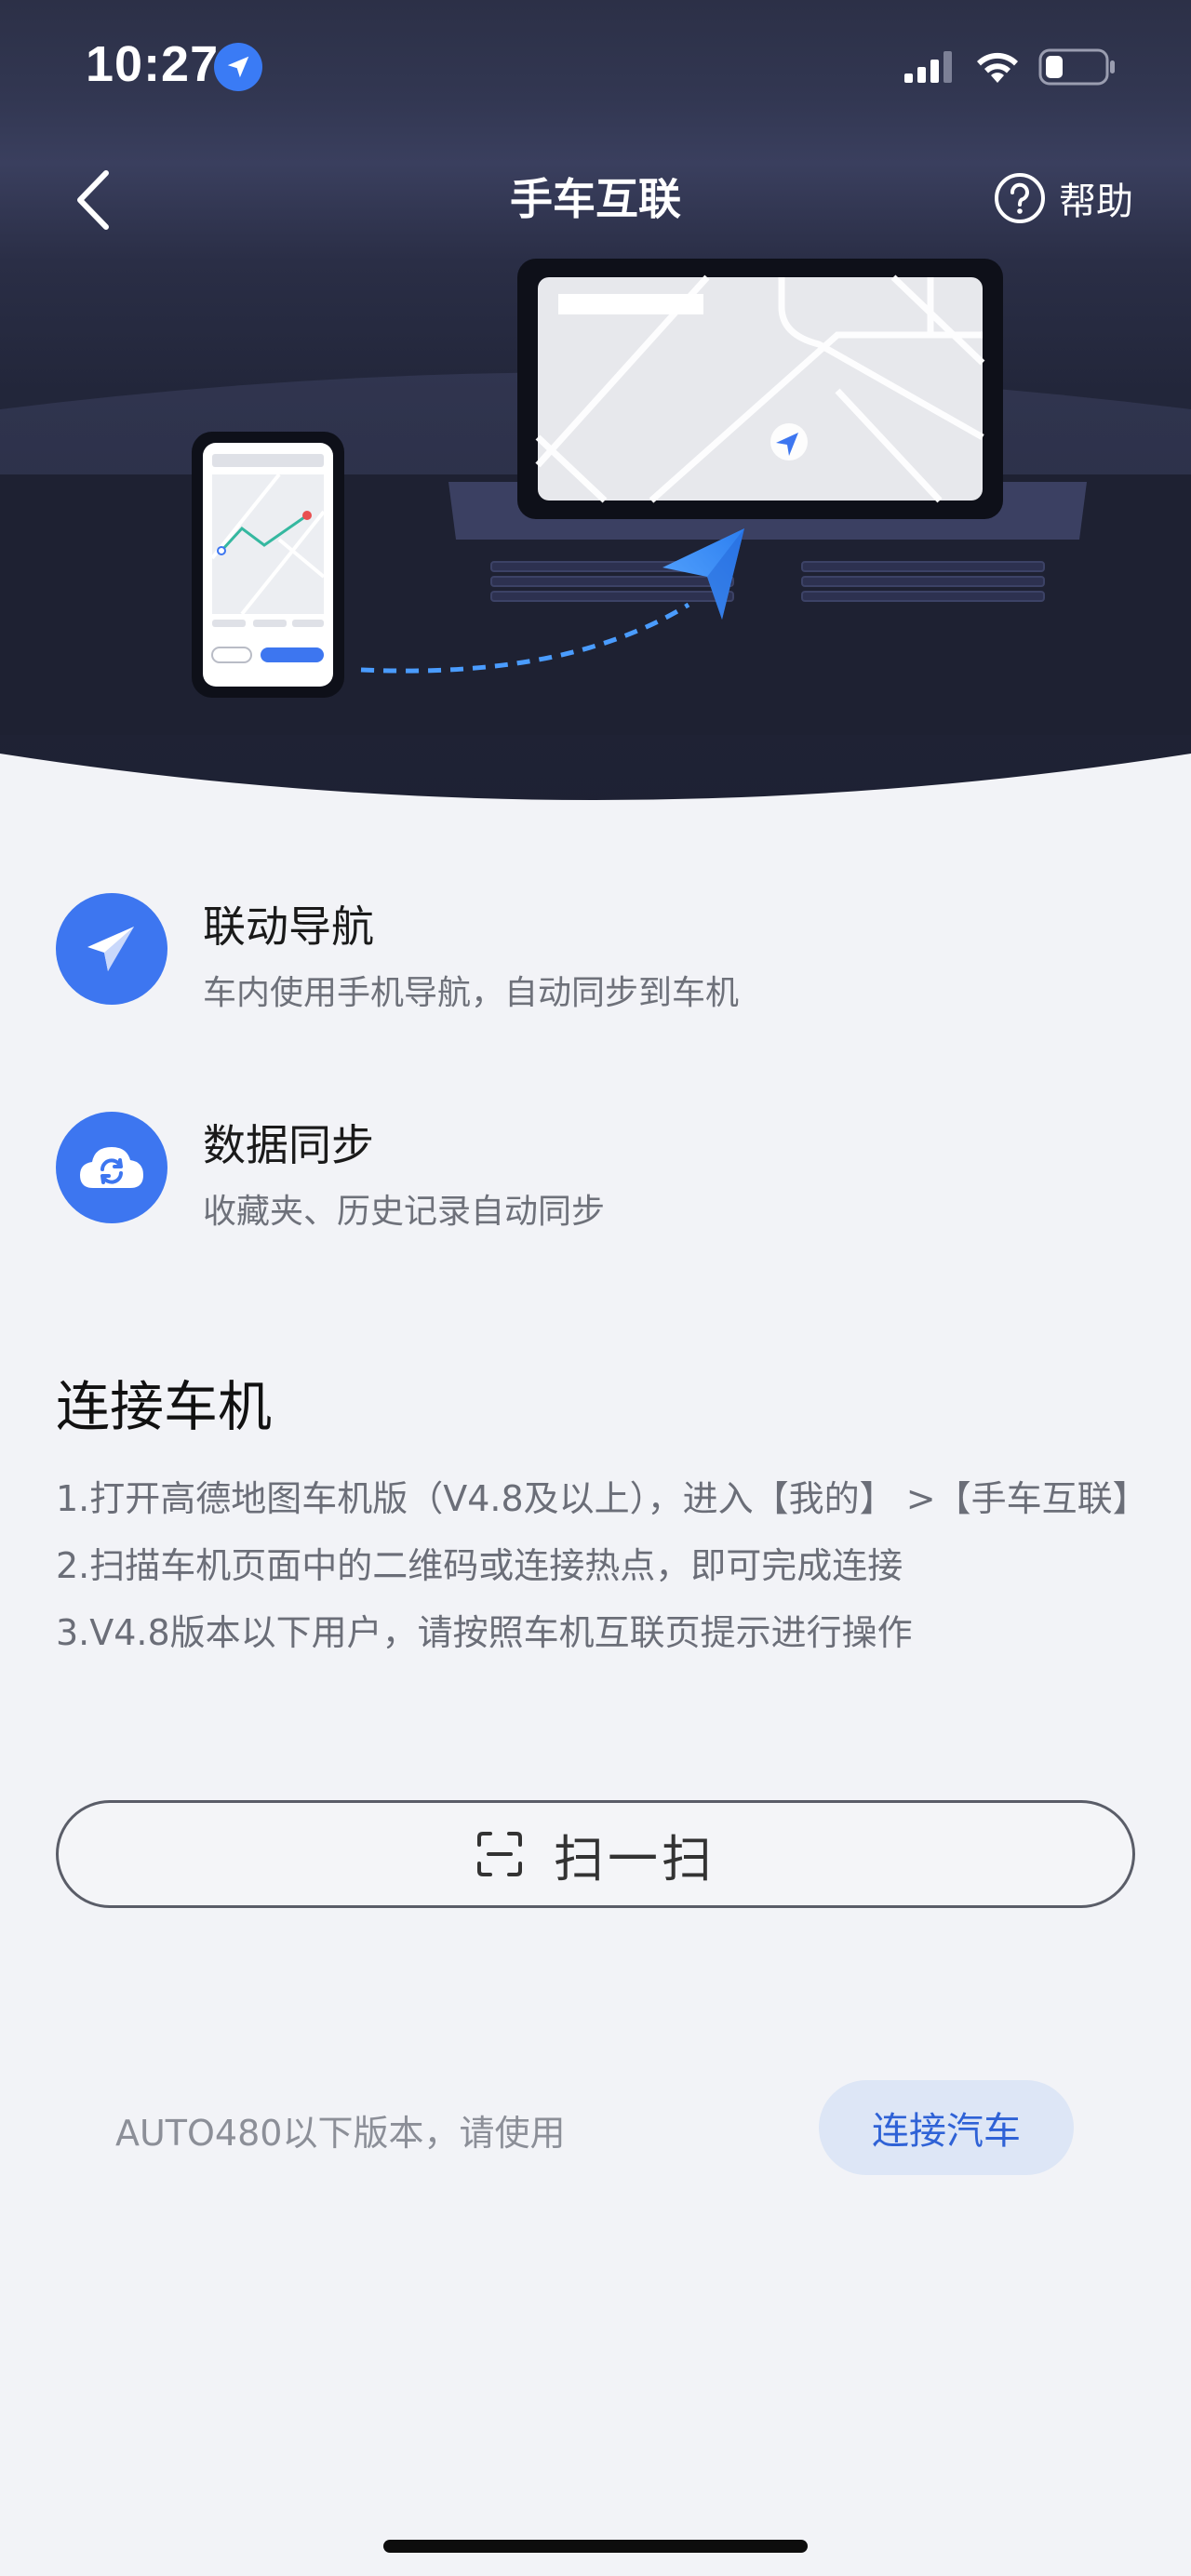  Describe the element at coordinates (153, 64) in the screenshot. I see `status-time: 10:27` at that location.